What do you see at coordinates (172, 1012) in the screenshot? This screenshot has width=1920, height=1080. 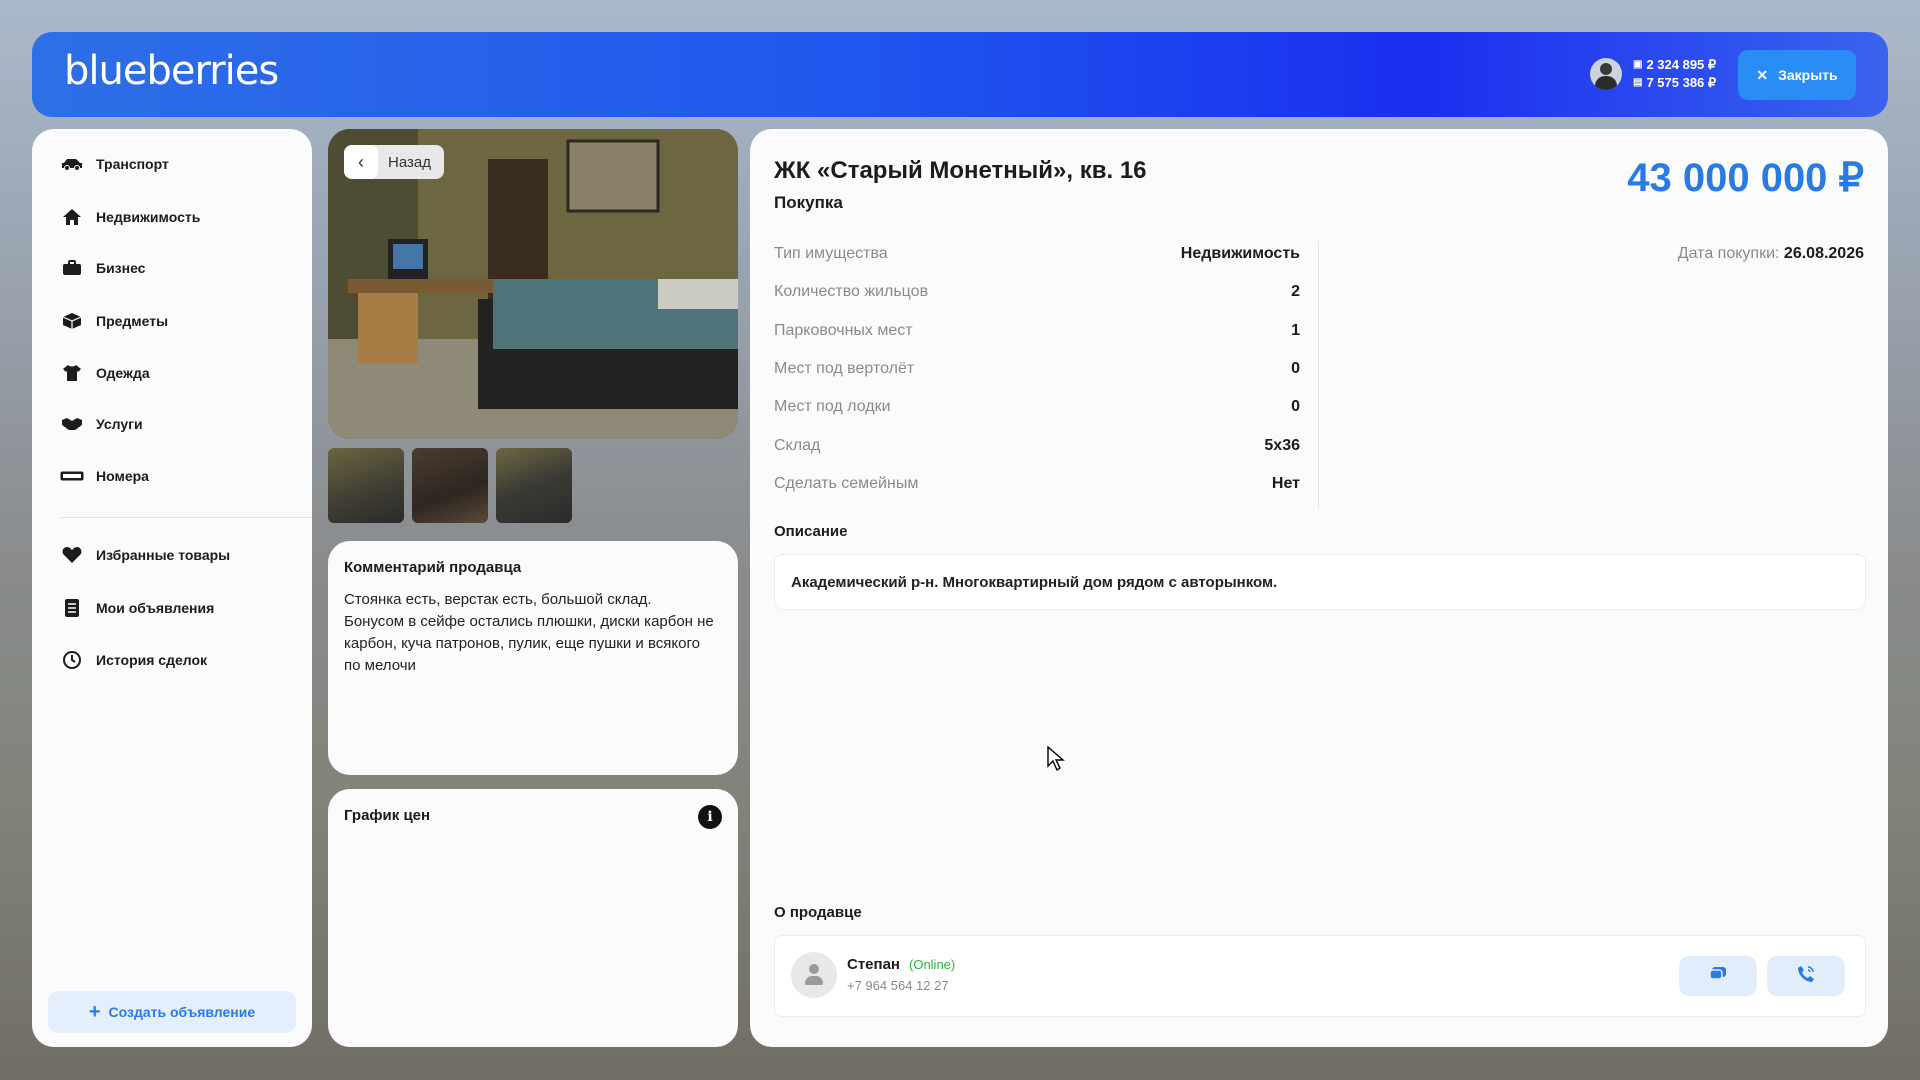 I see `create-listing-button: + Создать объявление` at bounding box center [172, 1012].